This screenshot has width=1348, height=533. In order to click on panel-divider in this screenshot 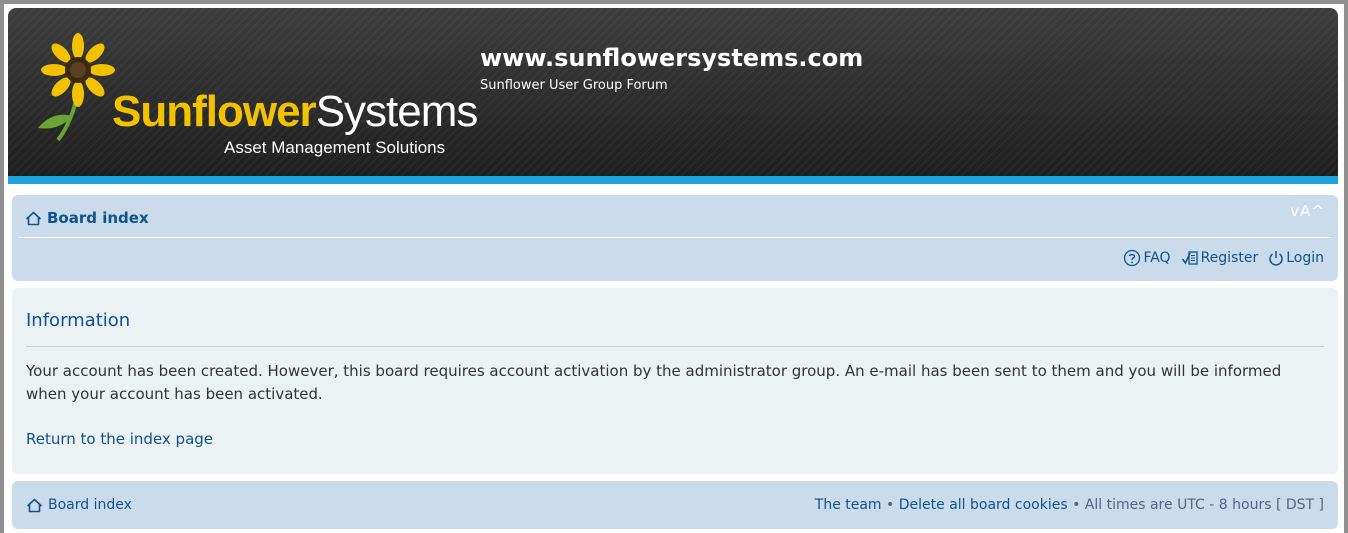, I will do `click(675, 346)`.